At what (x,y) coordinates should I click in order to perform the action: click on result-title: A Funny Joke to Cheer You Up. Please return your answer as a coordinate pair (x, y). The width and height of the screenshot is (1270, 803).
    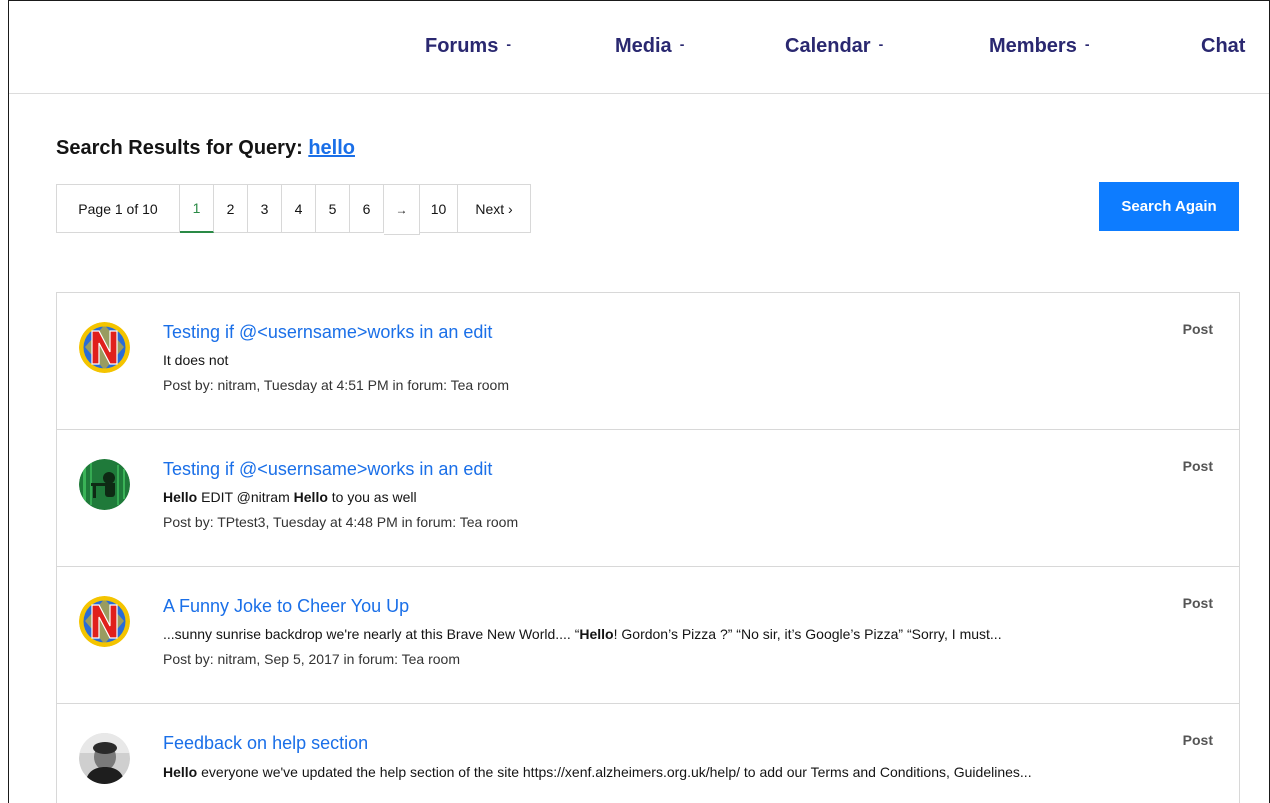
    Looking at the image, I should click on (286, 606).